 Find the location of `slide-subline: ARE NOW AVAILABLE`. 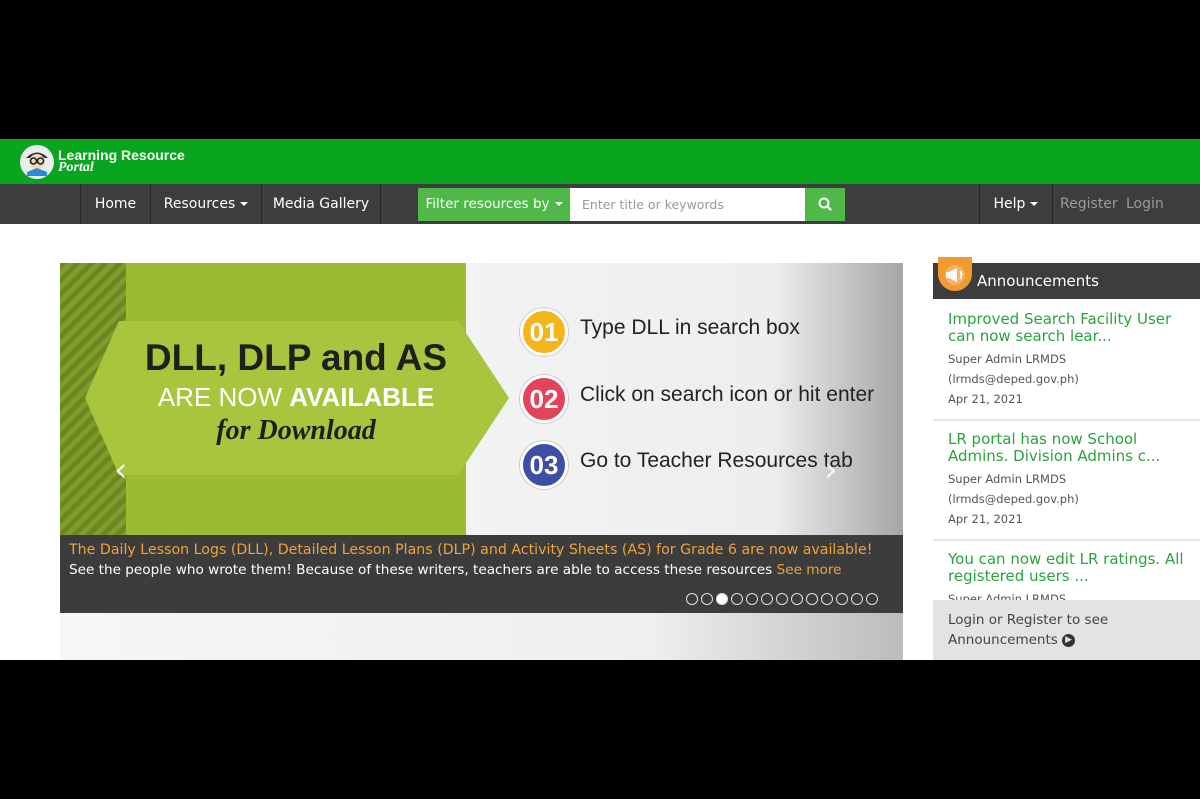

slide-subline: ARE NOW AVAILABLE is located at coordinates (296, 397).